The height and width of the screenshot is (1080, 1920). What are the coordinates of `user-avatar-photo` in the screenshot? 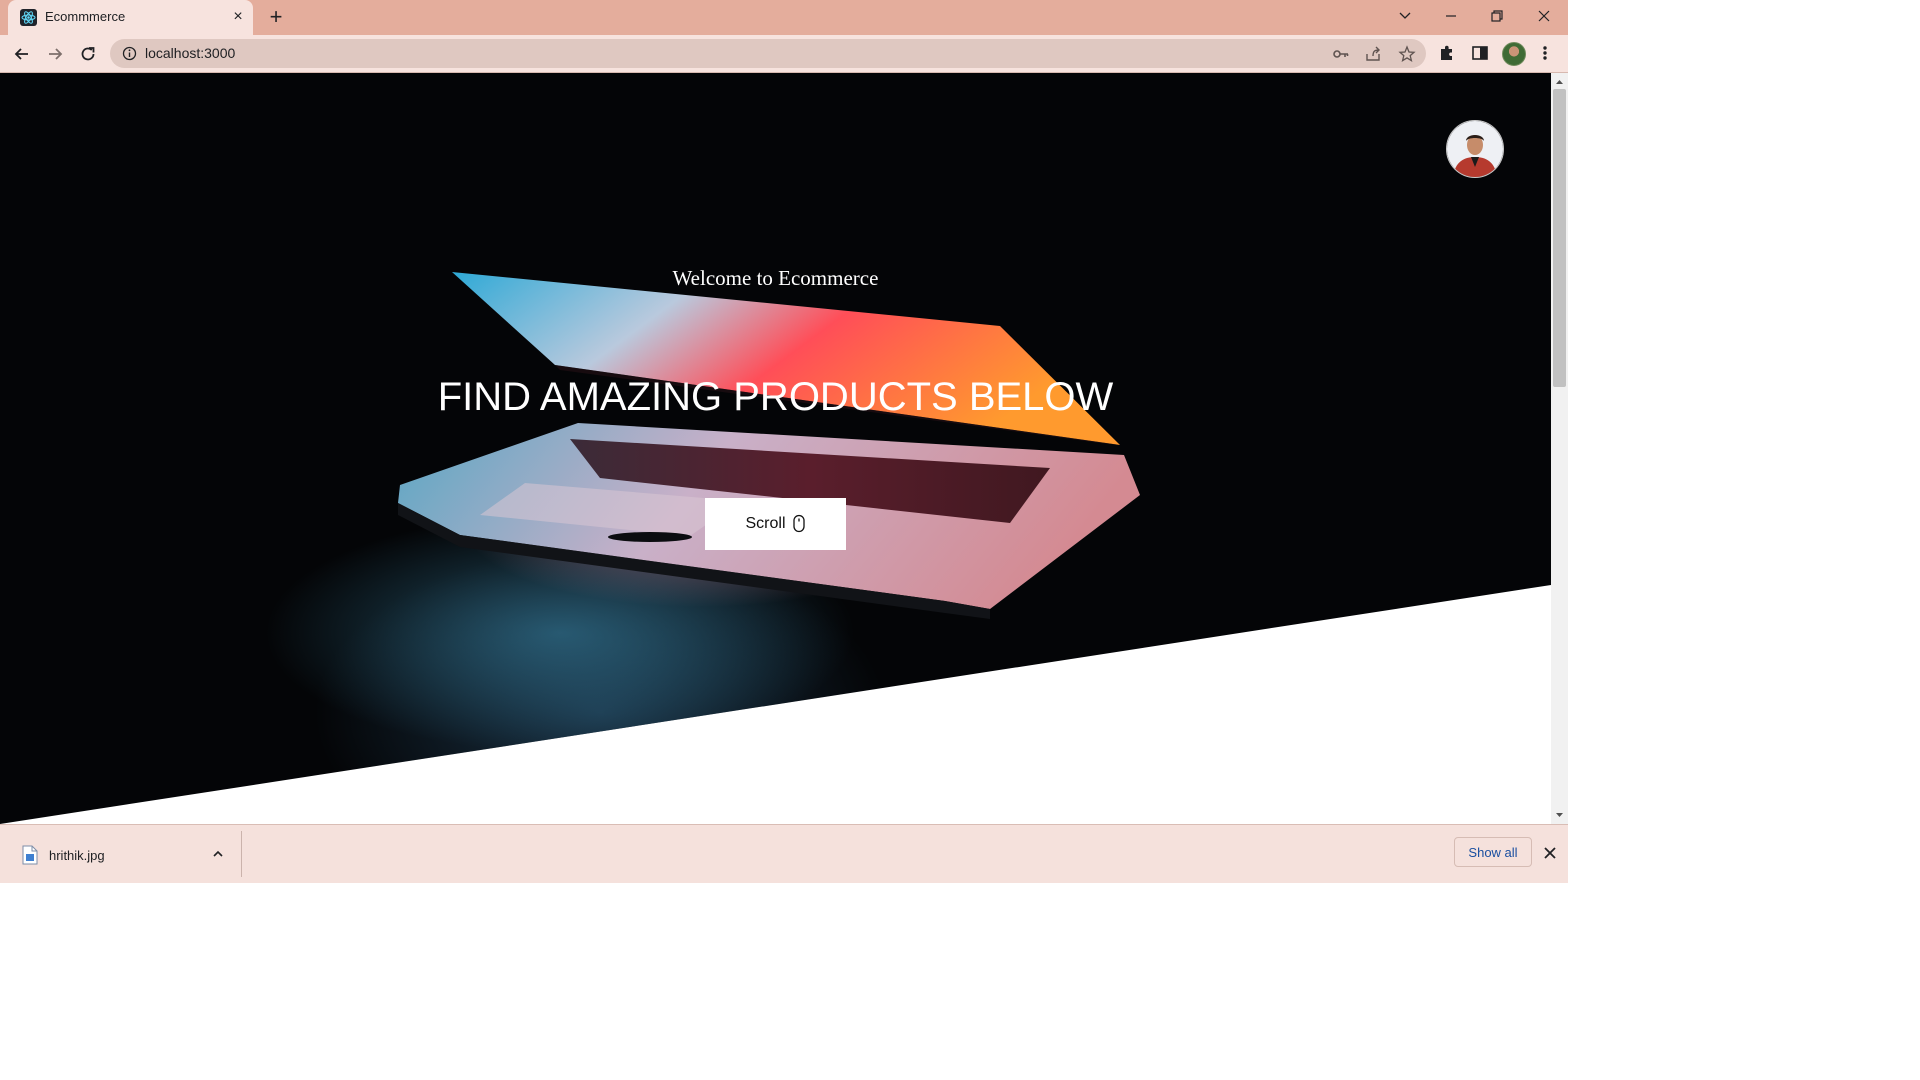 It's located at (1475, 149).